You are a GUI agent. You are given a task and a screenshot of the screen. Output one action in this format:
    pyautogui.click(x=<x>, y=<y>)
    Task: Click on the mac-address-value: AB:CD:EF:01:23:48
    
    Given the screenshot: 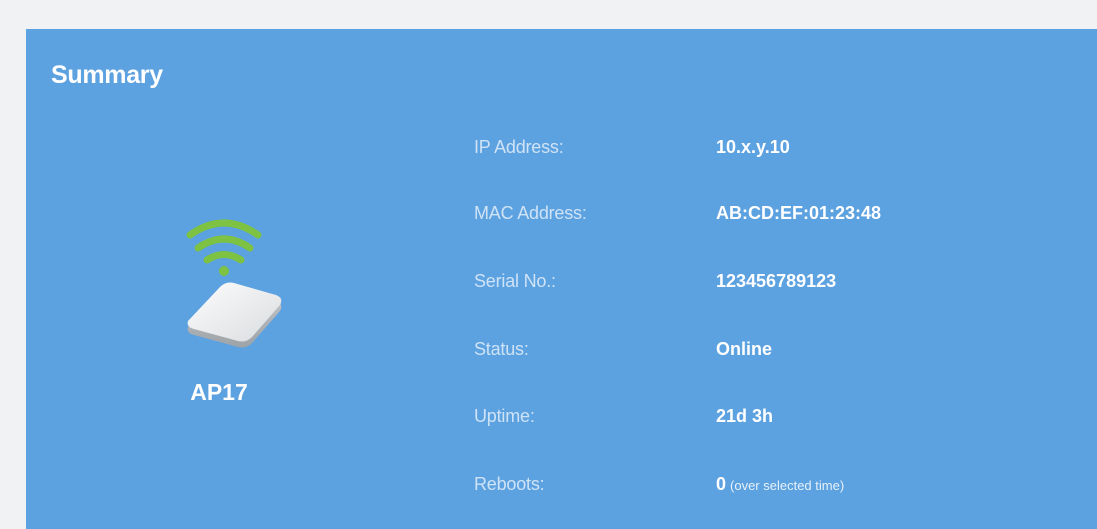 What is the action you would take?
    pyautogui.click(x=799, y=213)
    